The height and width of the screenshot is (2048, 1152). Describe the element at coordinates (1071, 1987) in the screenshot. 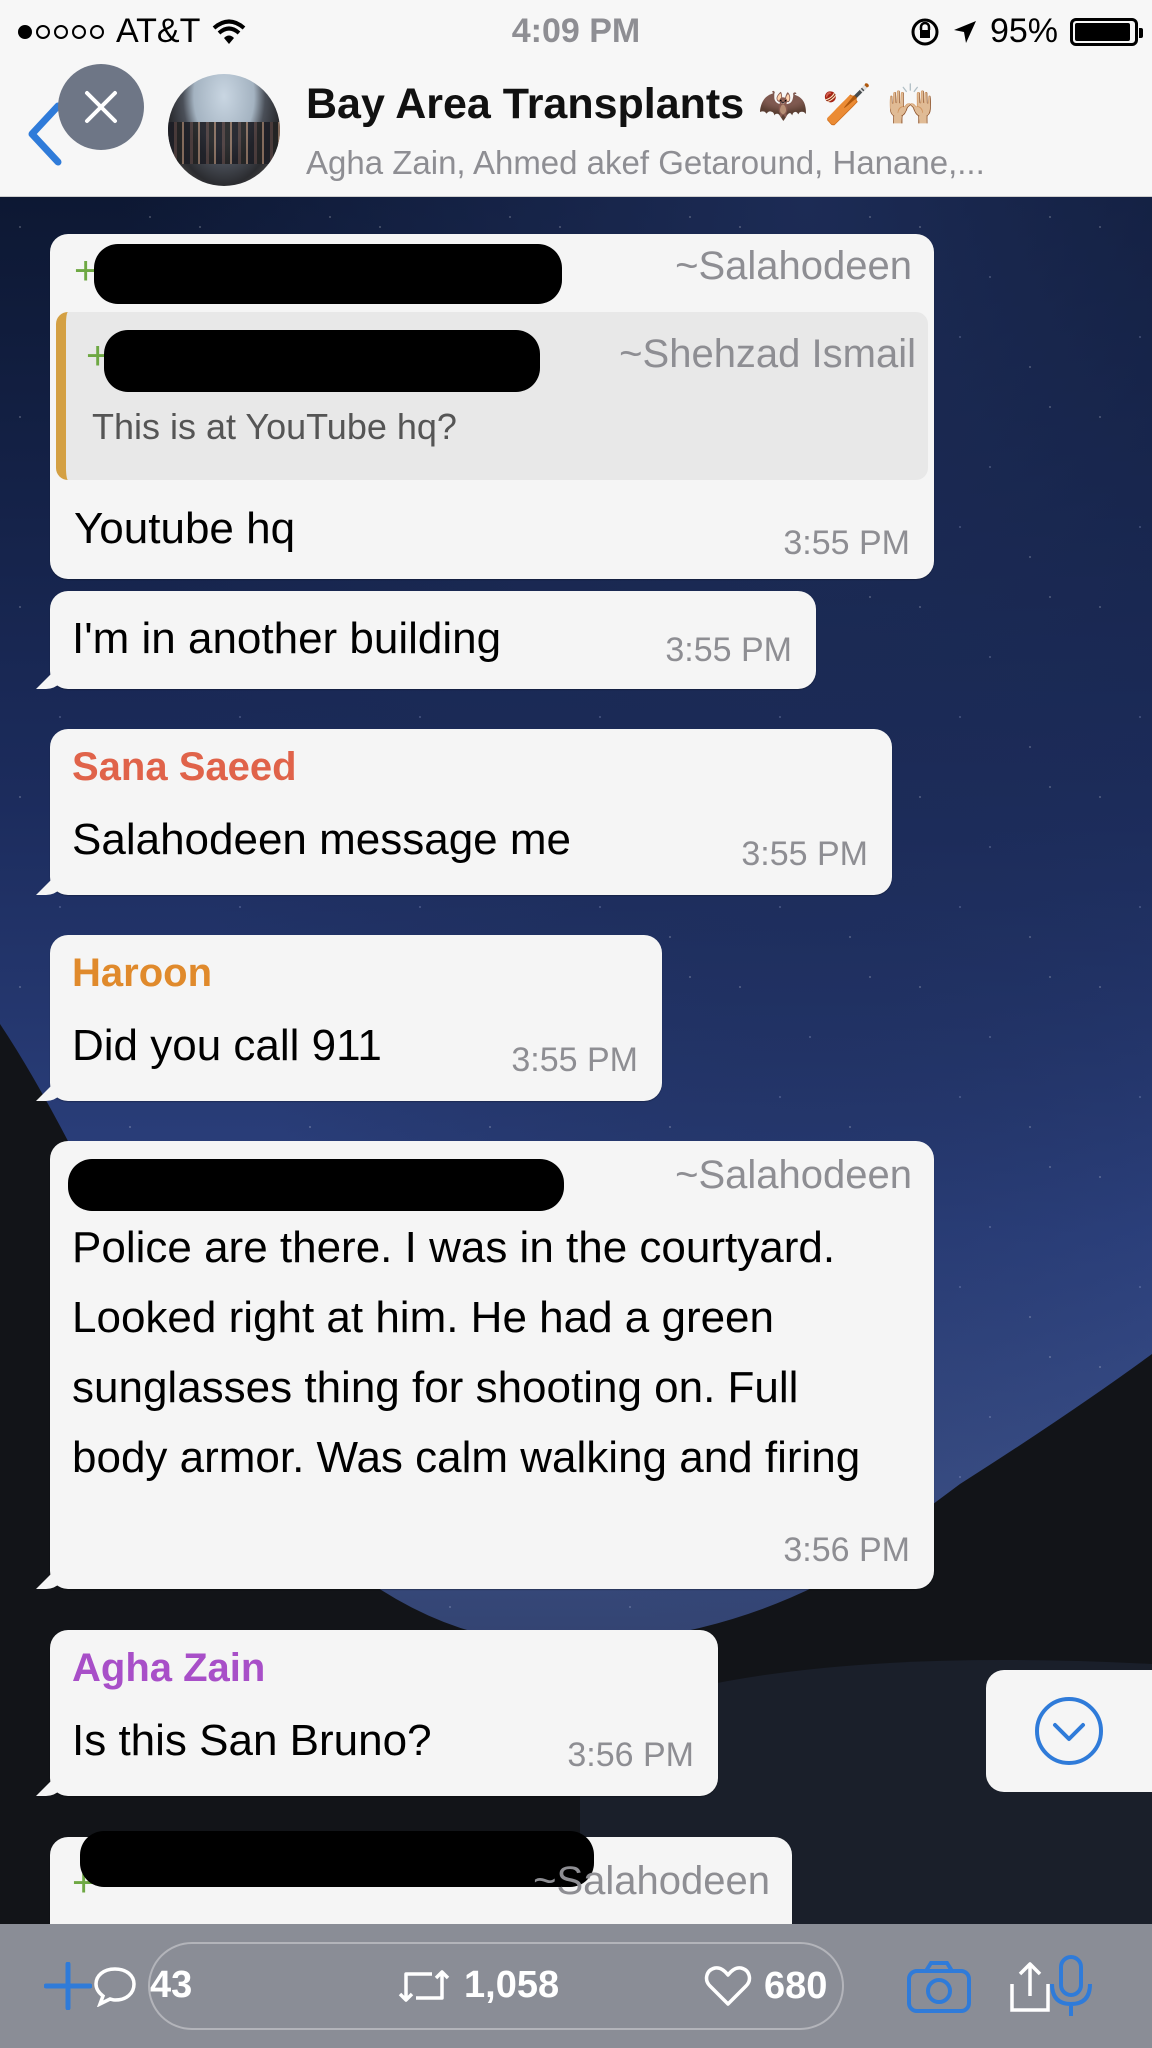

I see `microphone-icon` at that location.